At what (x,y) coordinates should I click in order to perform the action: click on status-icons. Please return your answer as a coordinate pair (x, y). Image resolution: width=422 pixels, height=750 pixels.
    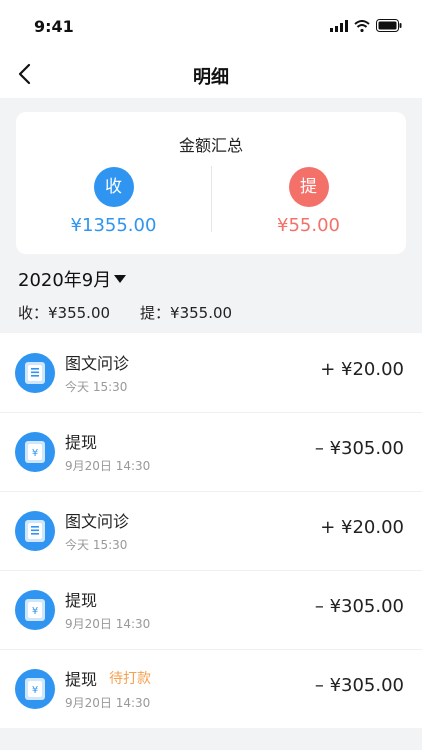
    Looking at the image, I should click on (366, 25).